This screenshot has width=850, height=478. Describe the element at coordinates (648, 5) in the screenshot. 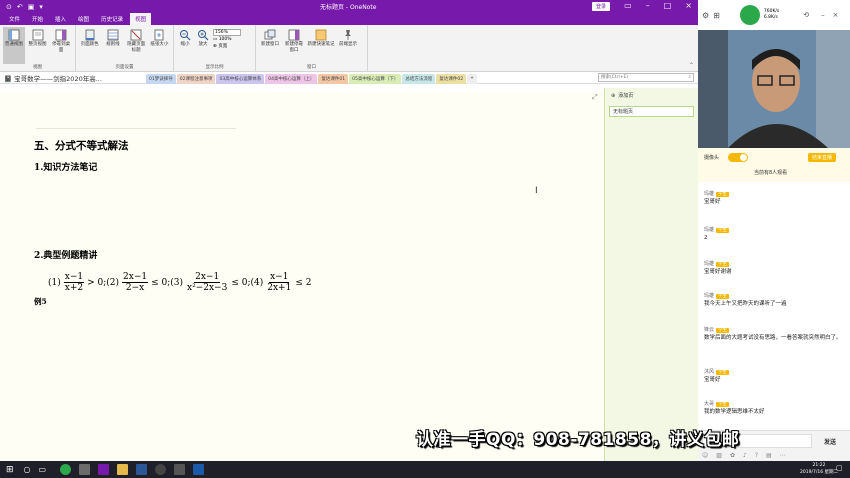

I see `minimize-button: –` at that location.